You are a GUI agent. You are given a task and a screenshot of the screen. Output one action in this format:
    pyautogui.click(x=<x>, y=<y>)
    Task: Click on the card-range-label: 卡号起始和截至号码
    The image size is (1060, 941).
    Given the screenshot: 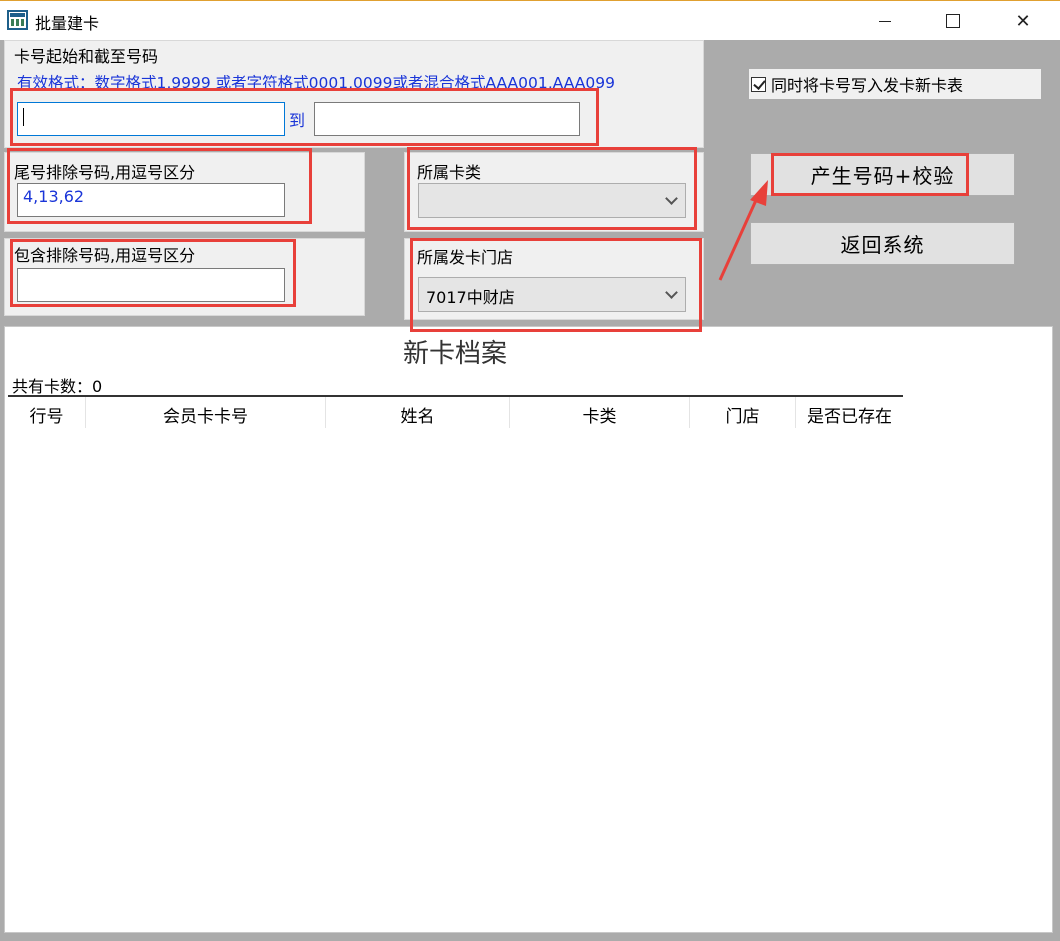 What is the action you would take?
    pyautogui.click(x=86, y=56)
    